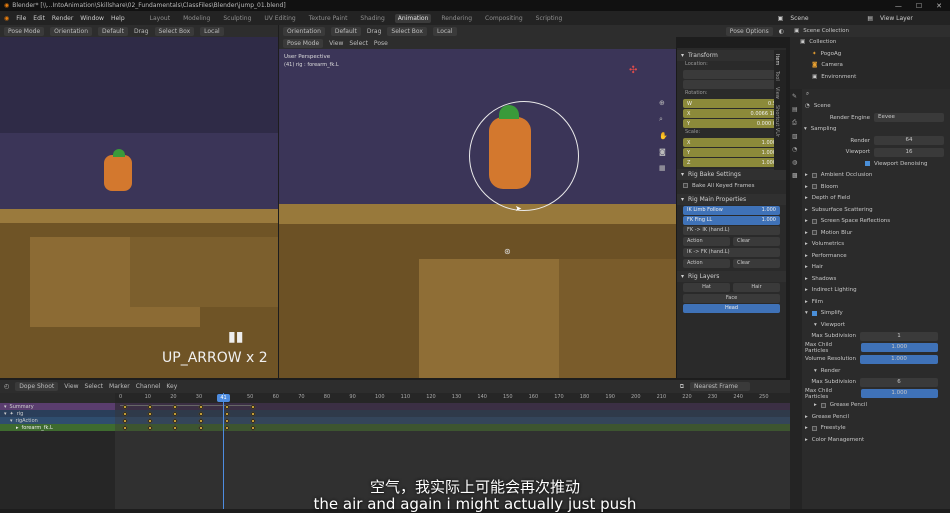  I want to click on scene-selector-icon: ▣, so click(781, 18).